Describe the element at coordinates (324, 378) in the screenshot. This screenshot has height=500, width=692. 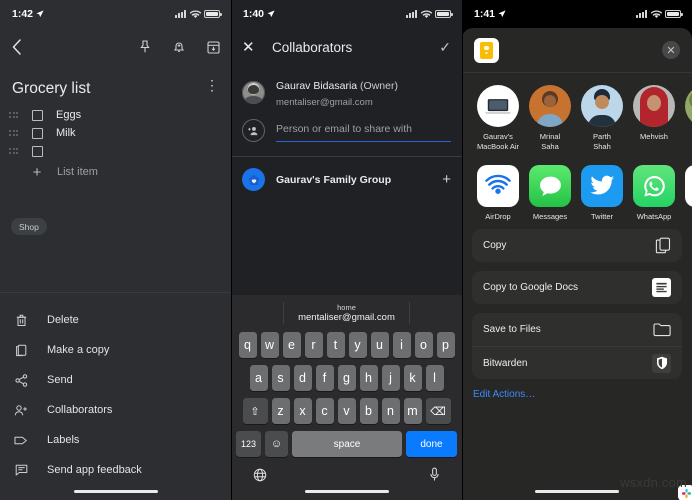
I see `key-f: f` at that location.